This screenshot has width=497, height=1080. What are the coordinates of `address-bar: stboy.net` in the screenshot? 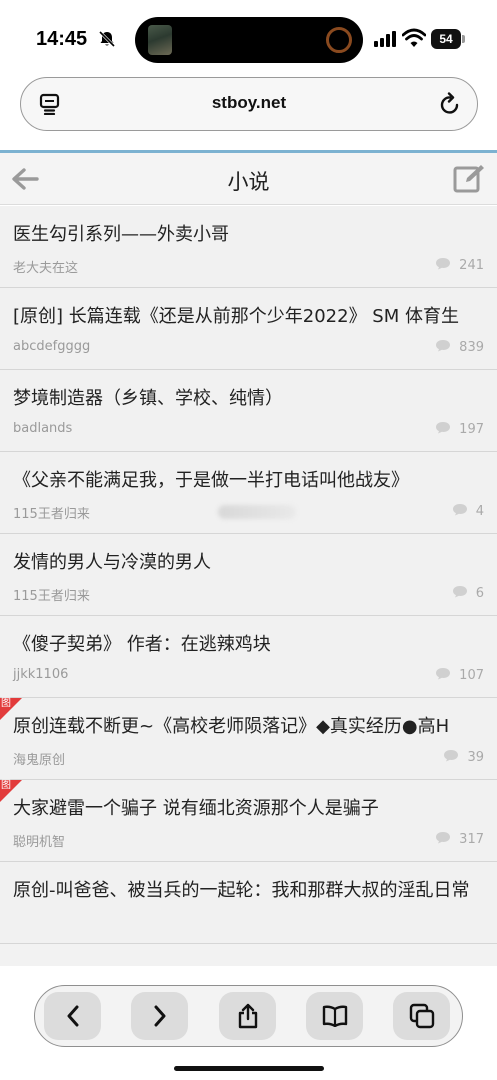 It's located at (249, 104).